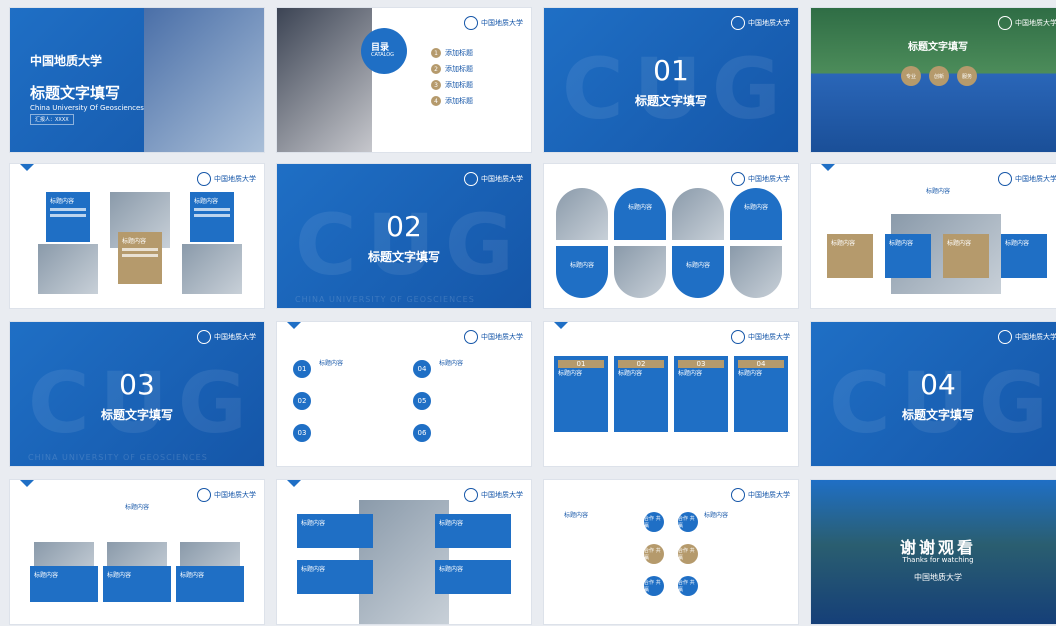 The height and width of the screenshot is (626, 1056). Describe the element at coordinates (404, 394) in the screenshot. I see `slide-numbered-list: 中国地质大学 01 02 03 04 05 06 标题内容 标题内容` at that location.